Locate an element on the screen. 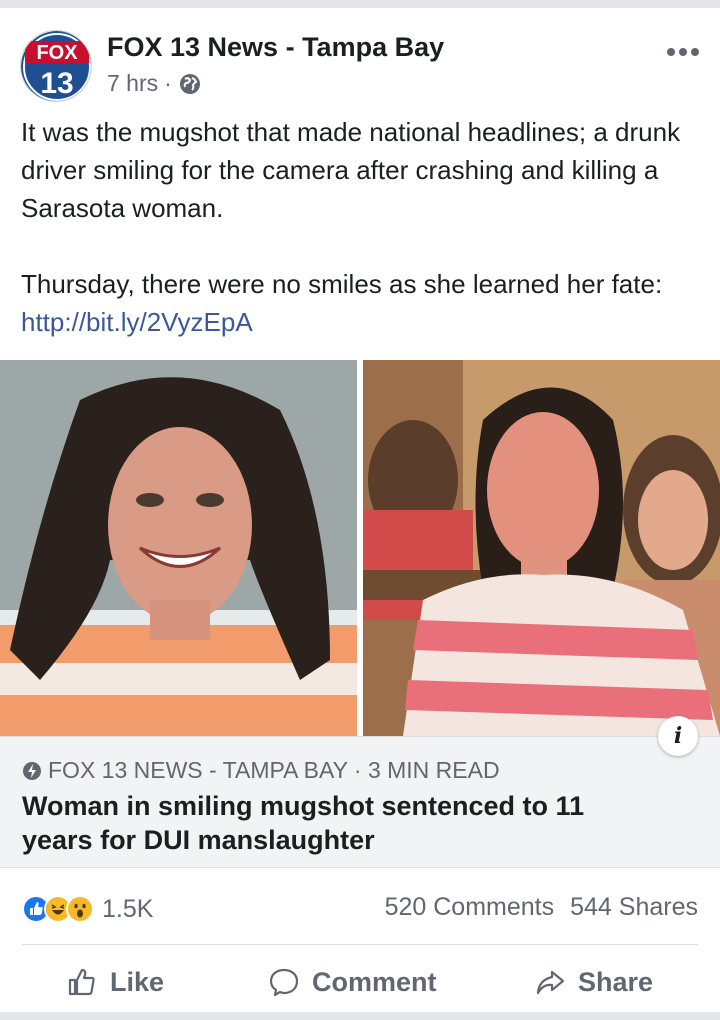 The width and height of the screenshot is (720, 1020). page-avatar: FOX 13 is located at coordinates (56, 66).